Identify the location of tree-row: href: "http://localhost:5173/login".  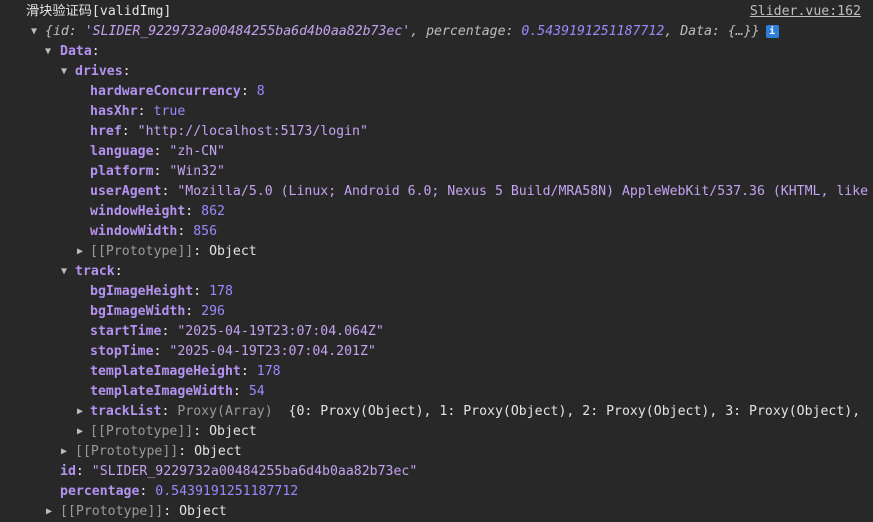
(229, 131).